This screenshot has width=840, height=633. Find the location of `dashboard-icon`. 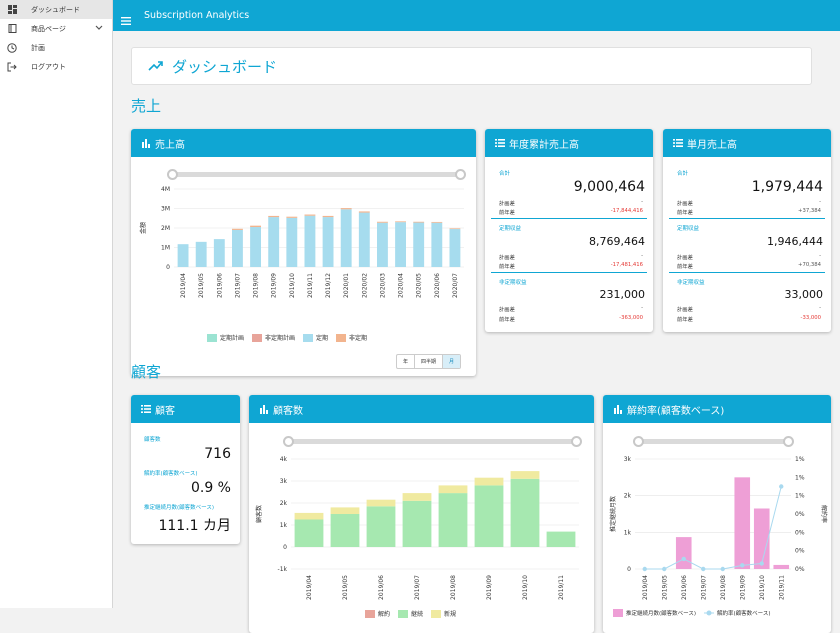

dashboard-icon is located at coordinates (12, 10).